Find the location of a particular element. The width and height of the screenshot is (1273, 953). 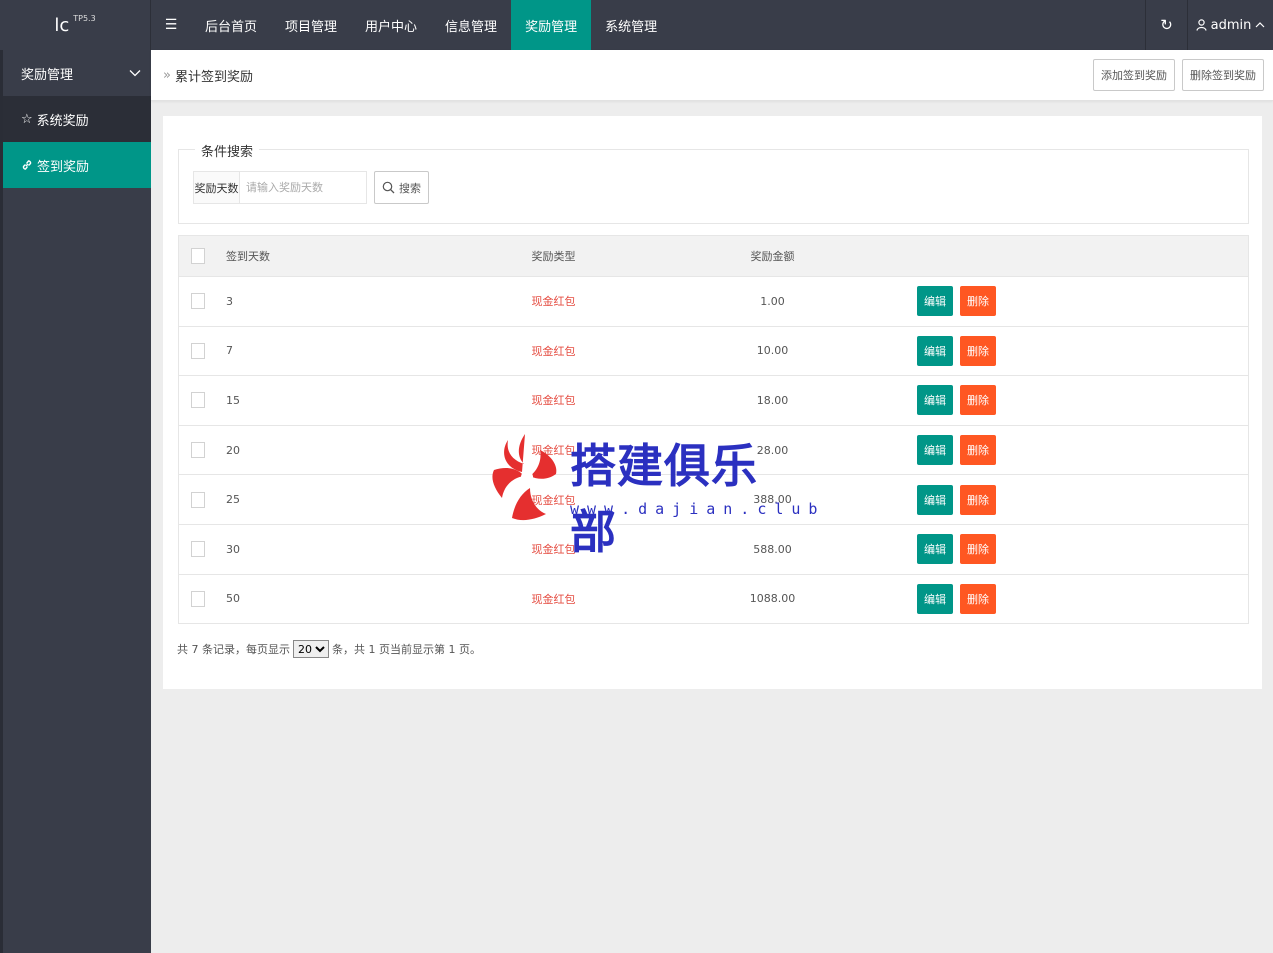

search-button-label: 搜索 is located at coordinates (410, 188).